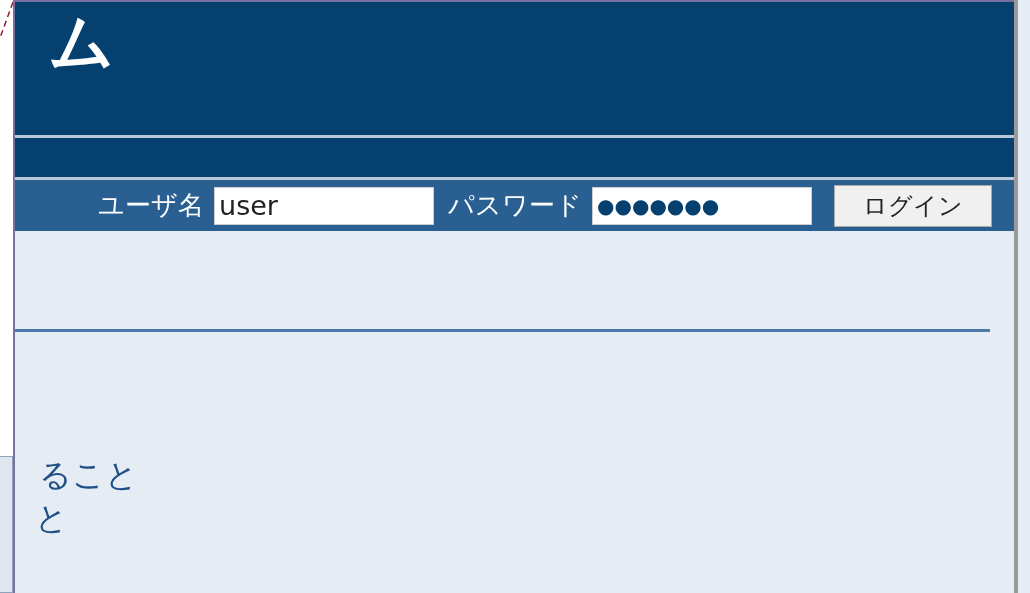 Image resolution: width=1030 pixels, height=593 pixels. Describe the element at coordinates (515, 205) in the screenshot. I see `password-label: パスワード` at that location.